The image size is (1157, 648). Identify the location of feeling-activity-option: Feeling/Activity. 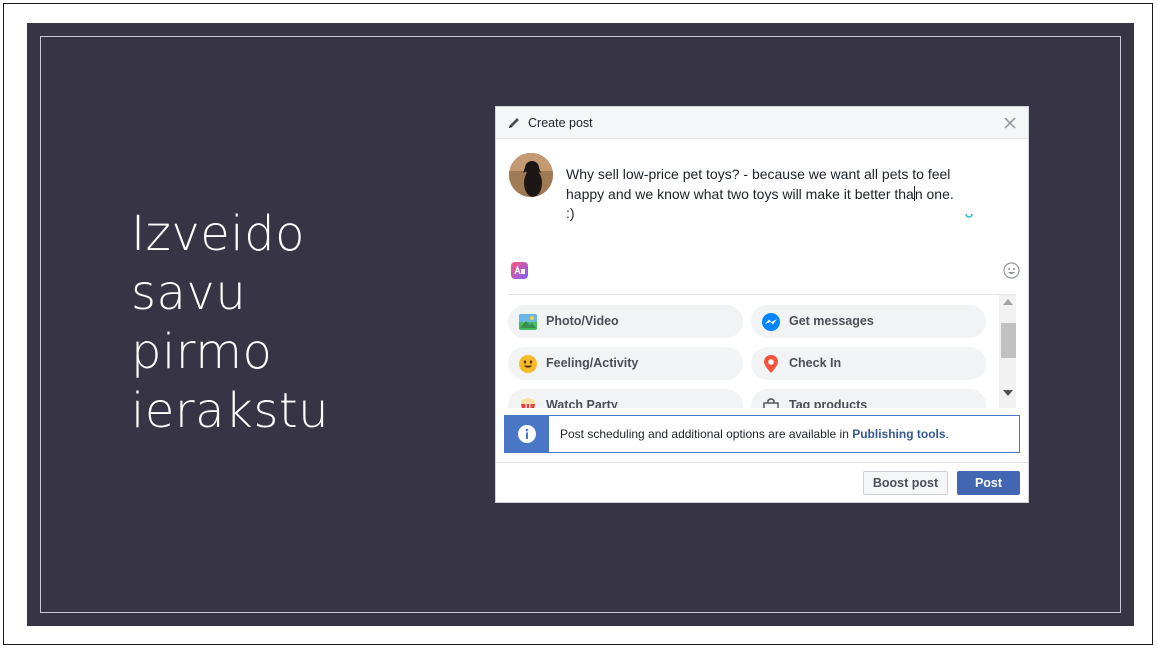
(625, 363).